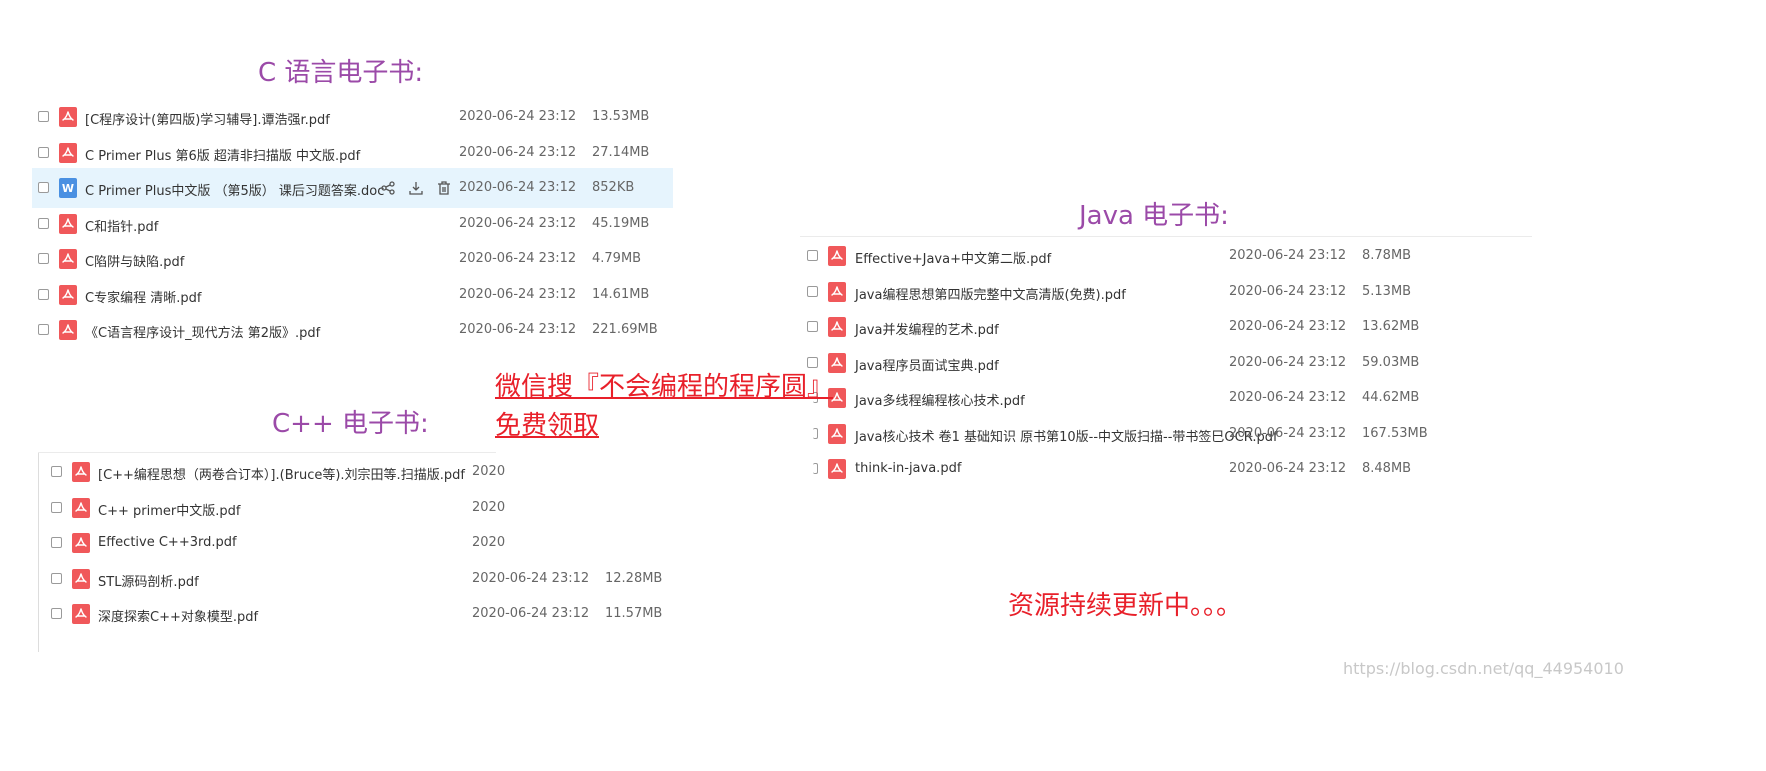 The height and width of the screenshot is (771, 1766). Describe the element at coordinates (388, 188) in the screenshot. I see `share-icon` at that location.